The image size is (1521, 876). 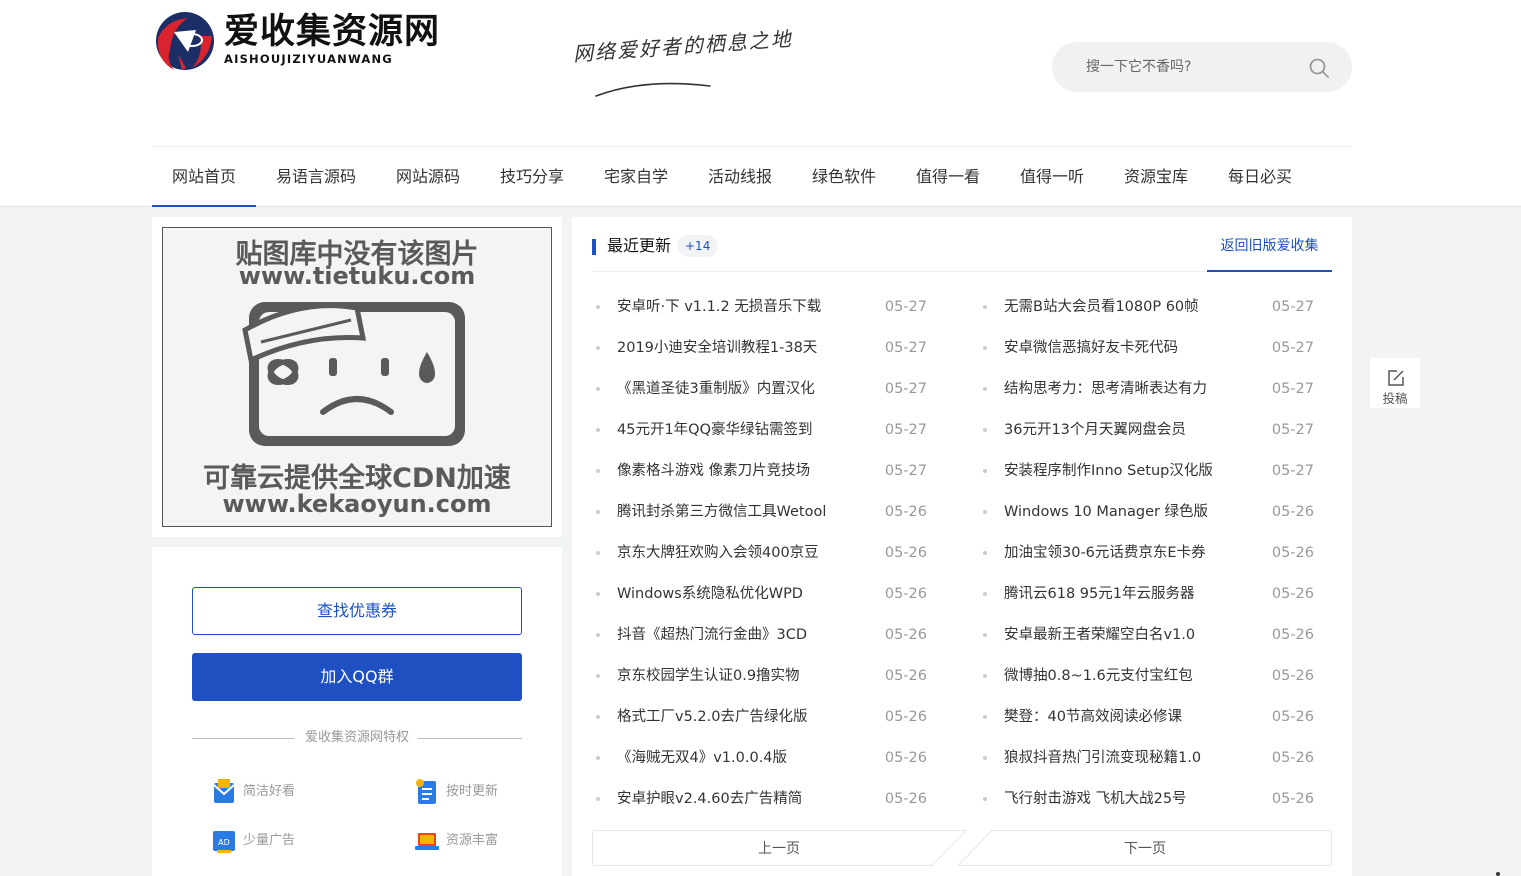 I want to click on post-item: 45元开1年QQ豪华绿钻需签到 05-27, so click(x=759, y=430).